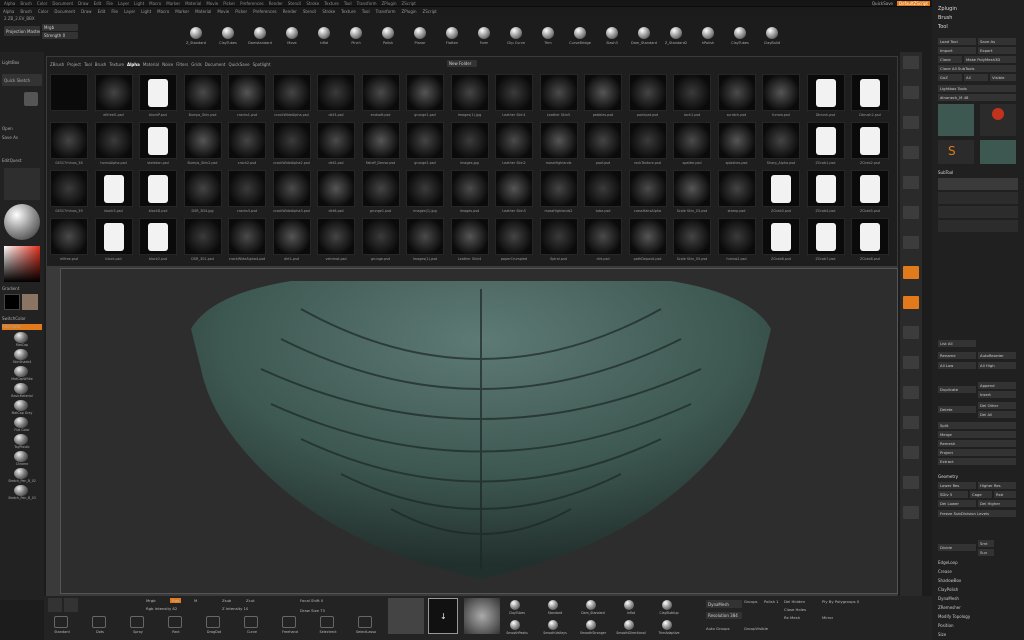 Image resolution: width=1024 pixels, height=640 pixels. What do you see at coordinates (997, 41) in the screenshot?
I see `save-as-tool-button: Save As` at bounding box center [997, 41].